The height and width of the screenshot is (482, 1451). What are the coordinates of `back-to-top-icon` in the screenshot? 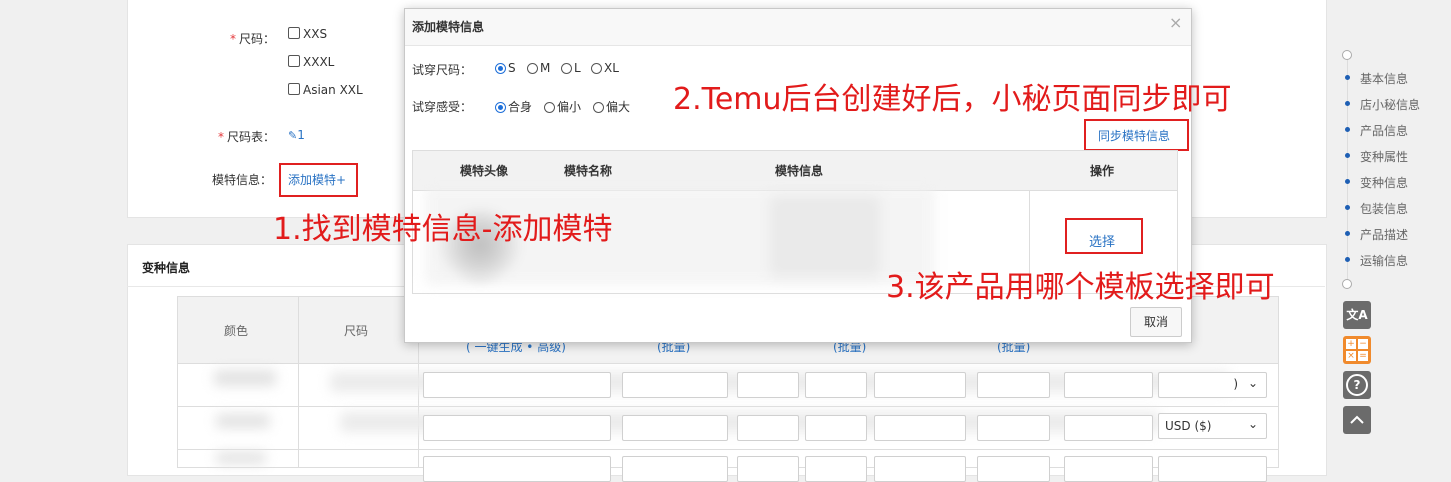 It's located at (1357, 420).